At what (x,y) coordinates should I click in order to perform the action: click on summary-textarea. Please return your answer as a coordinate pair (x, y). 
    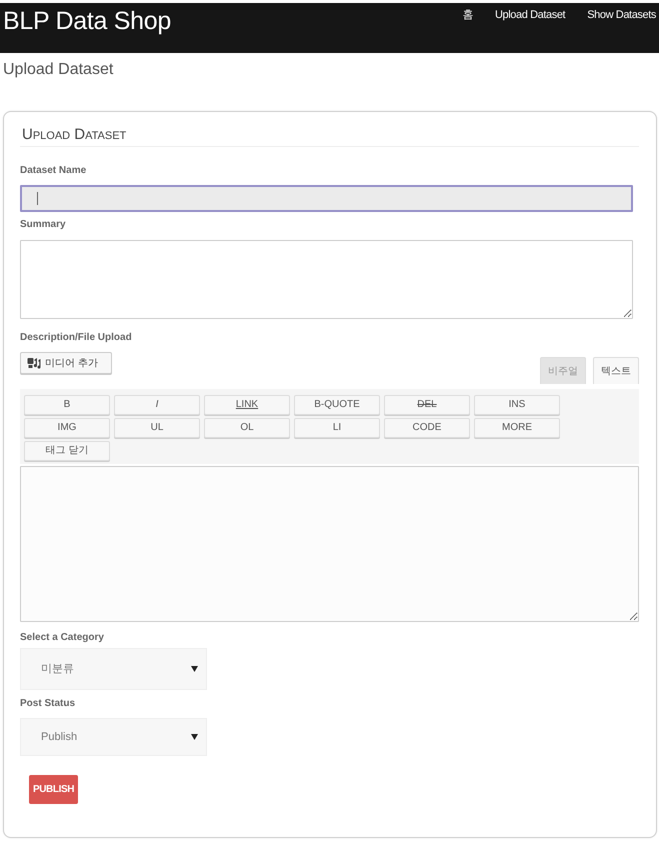
    Looking at the image, I should click on (326, 279).